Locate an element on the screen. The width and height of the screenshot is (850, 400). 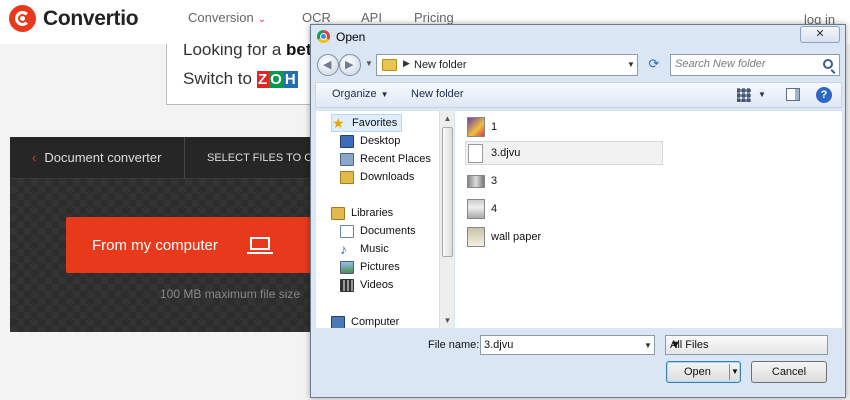
ad-line1: Looking for a bett is located at coordinates (249, 52).